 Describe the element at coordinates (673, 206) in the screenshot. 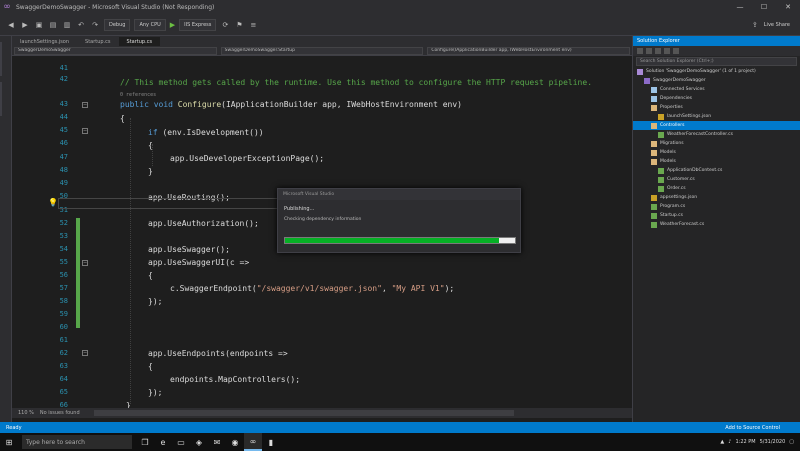

I see `tree-item-label: Program.cs` at that location.